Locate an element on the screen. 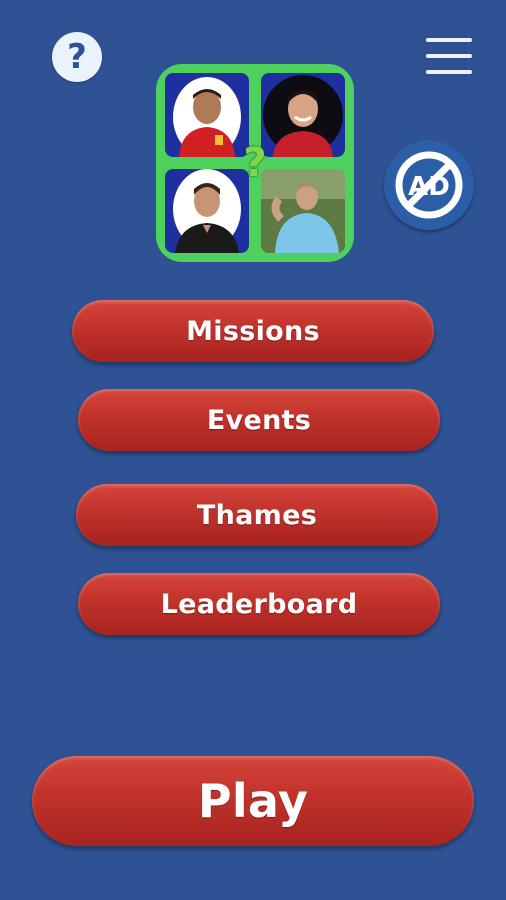 The height and width of the screenshot is (900, 506). events-button: Events is located at coordinates (259, 420).